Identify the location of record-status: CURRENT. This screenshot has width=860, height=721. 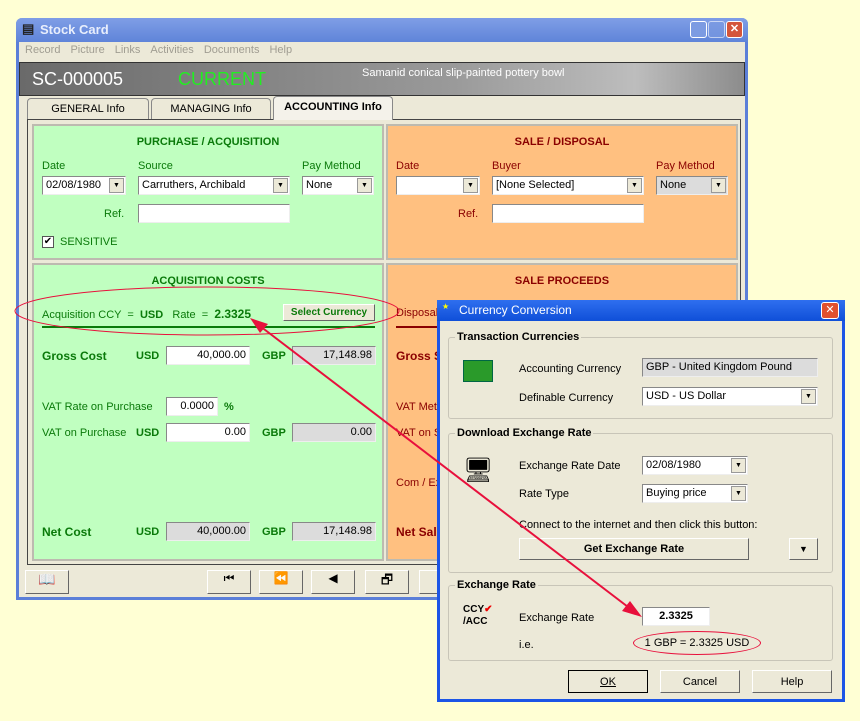
(222, 79).